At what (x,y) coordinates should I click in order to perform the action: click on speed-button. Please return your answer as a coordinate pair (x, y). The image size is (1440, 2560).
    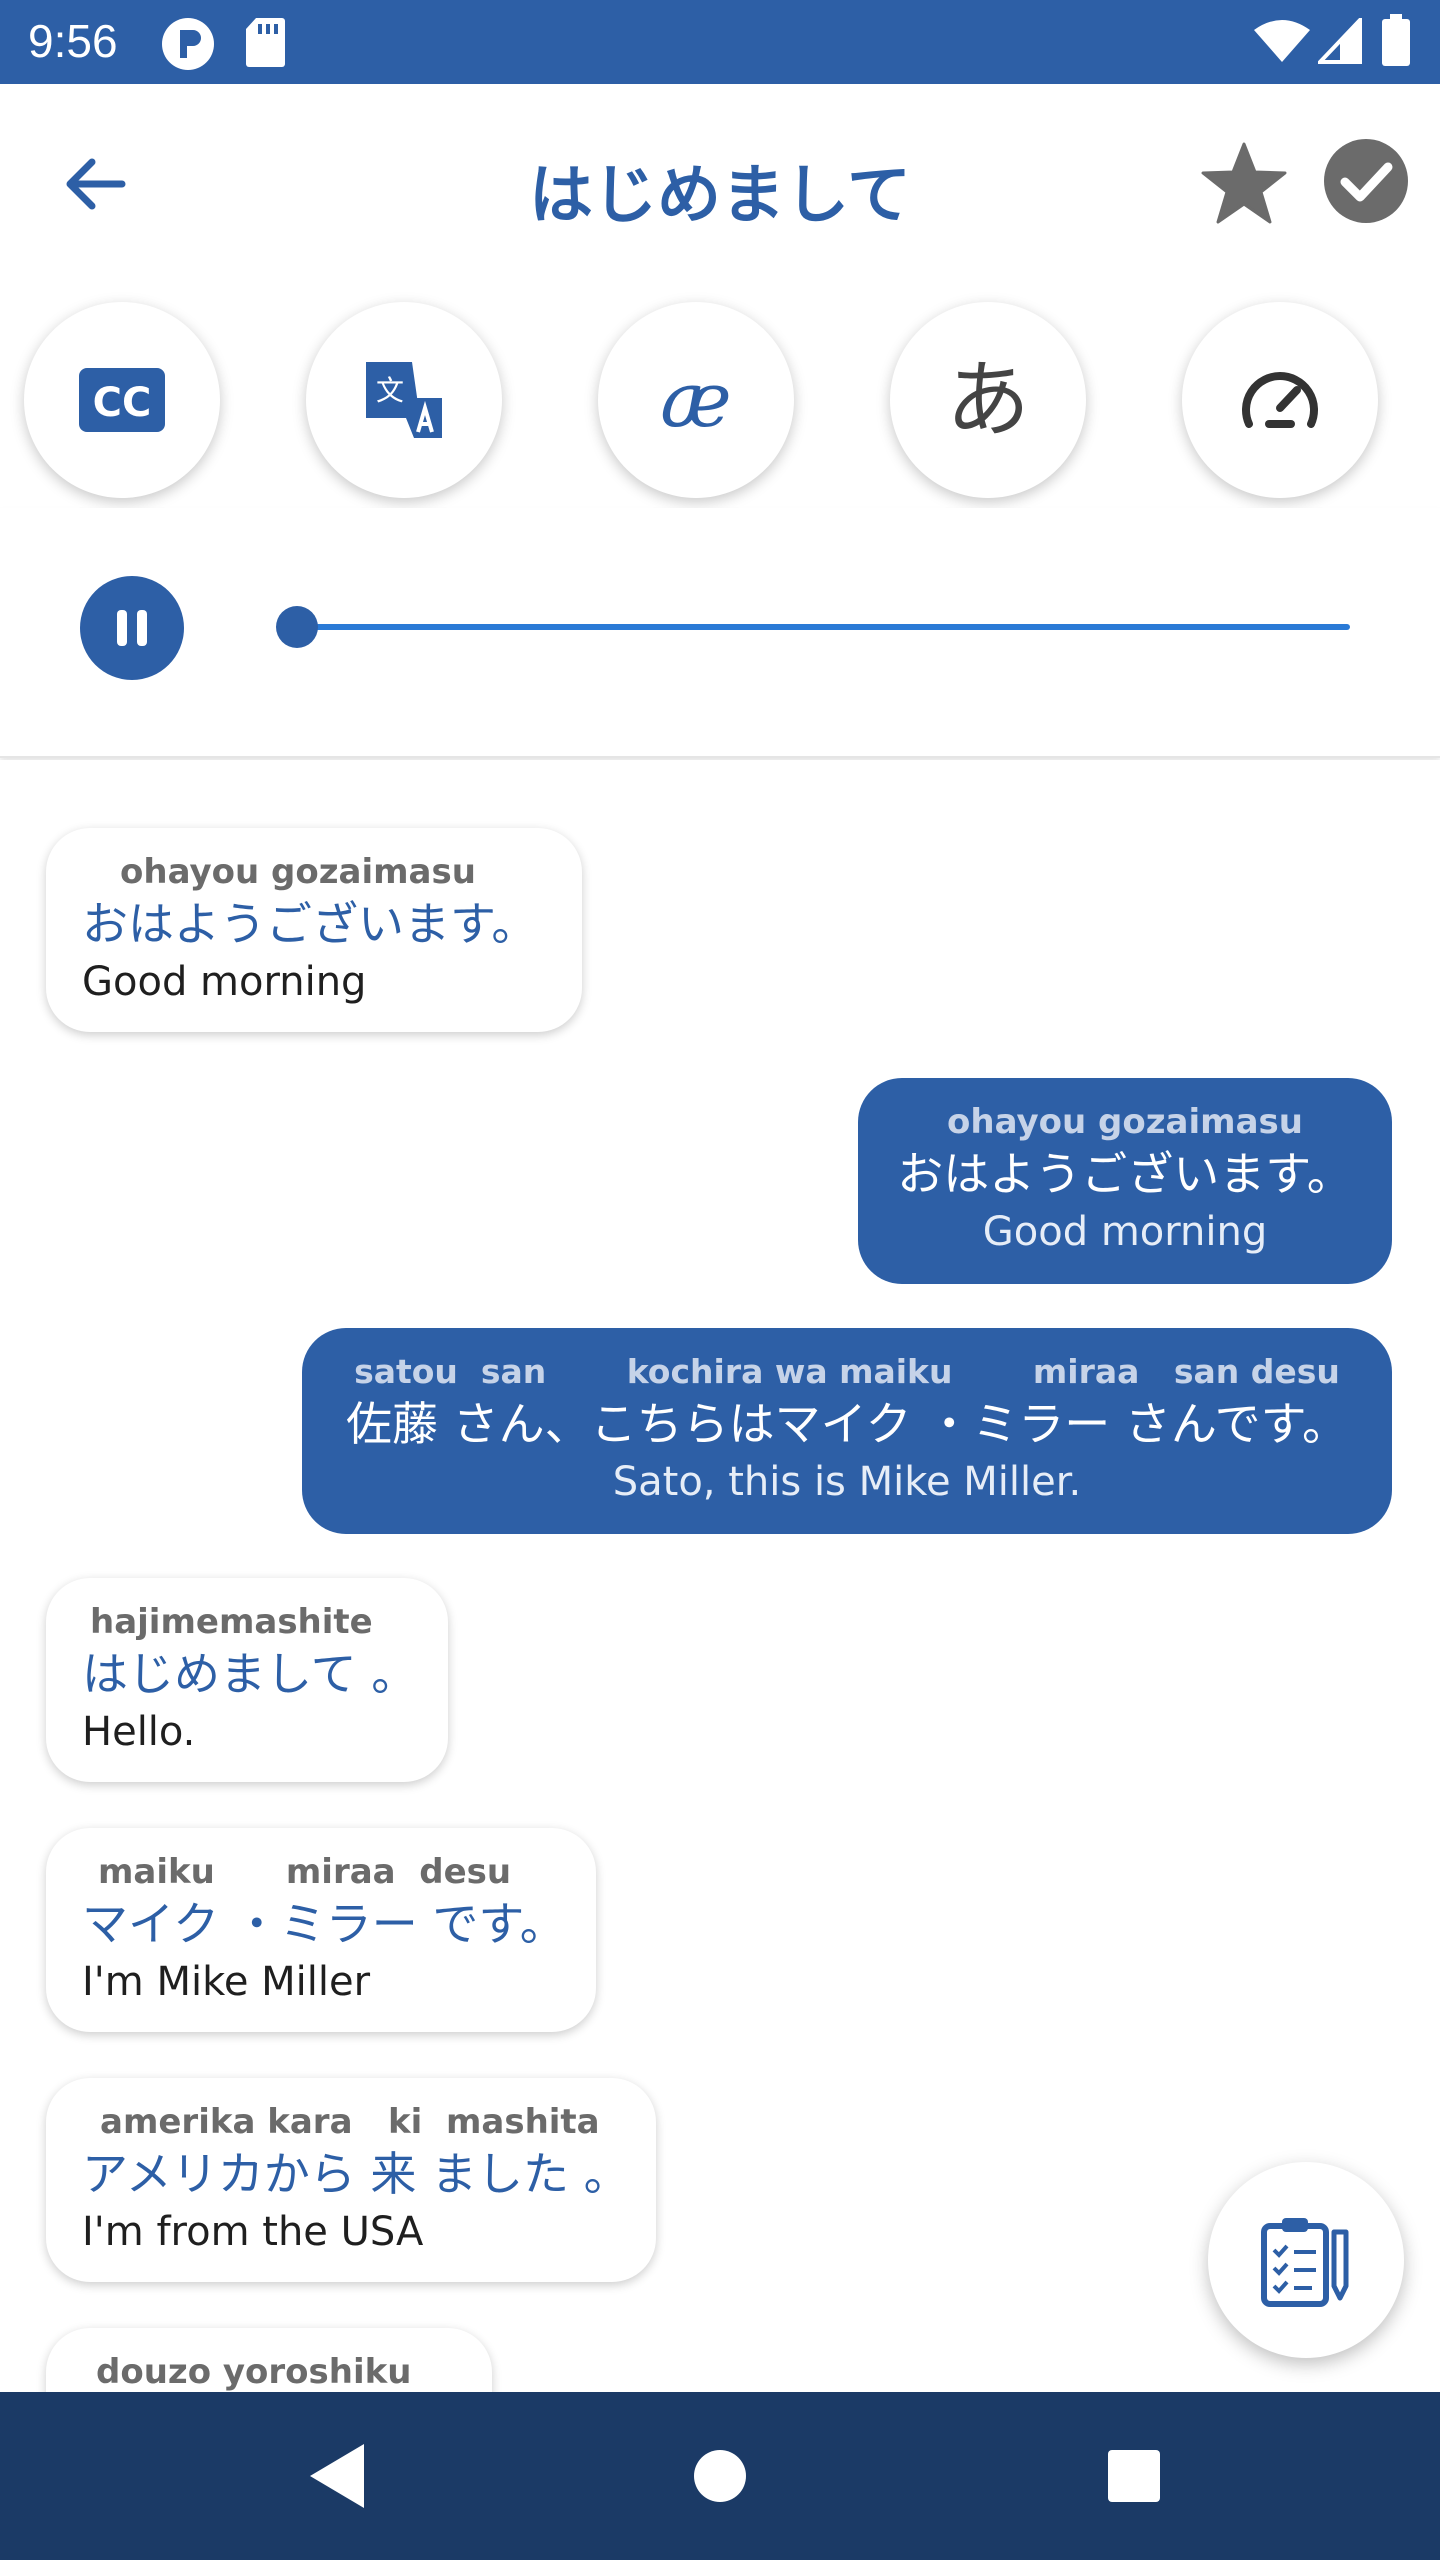
    Looking at the image, I should click on (1280, 400).